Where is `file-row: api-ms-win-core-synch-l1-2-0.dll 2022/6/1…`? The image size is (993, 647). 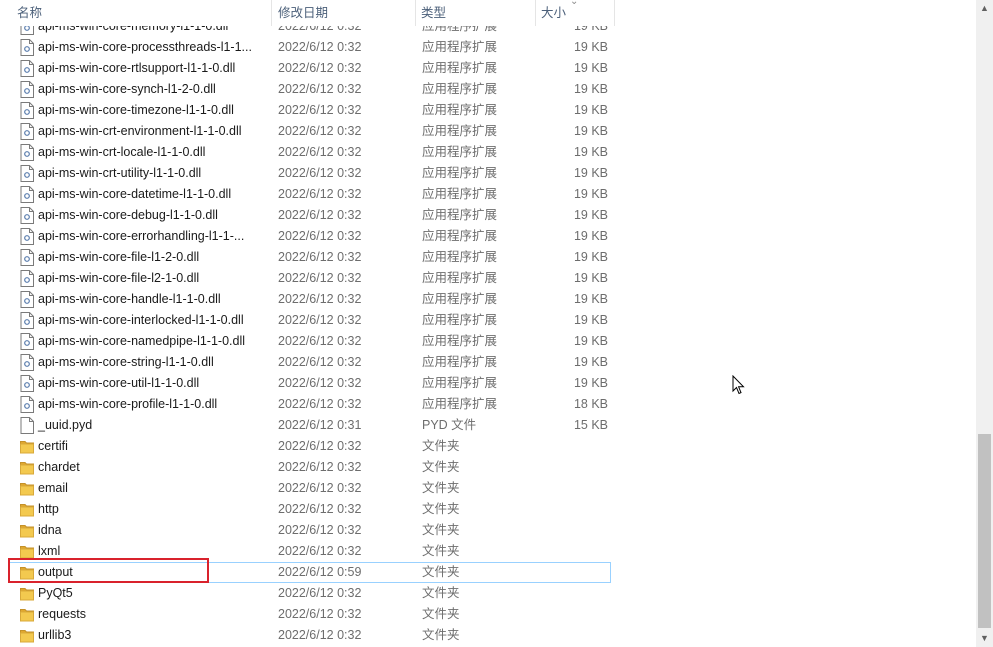 file-row: api-ms-win-core-synch-l1-2-0.dll 2022/6/1… is located at coordinates (309, 89).